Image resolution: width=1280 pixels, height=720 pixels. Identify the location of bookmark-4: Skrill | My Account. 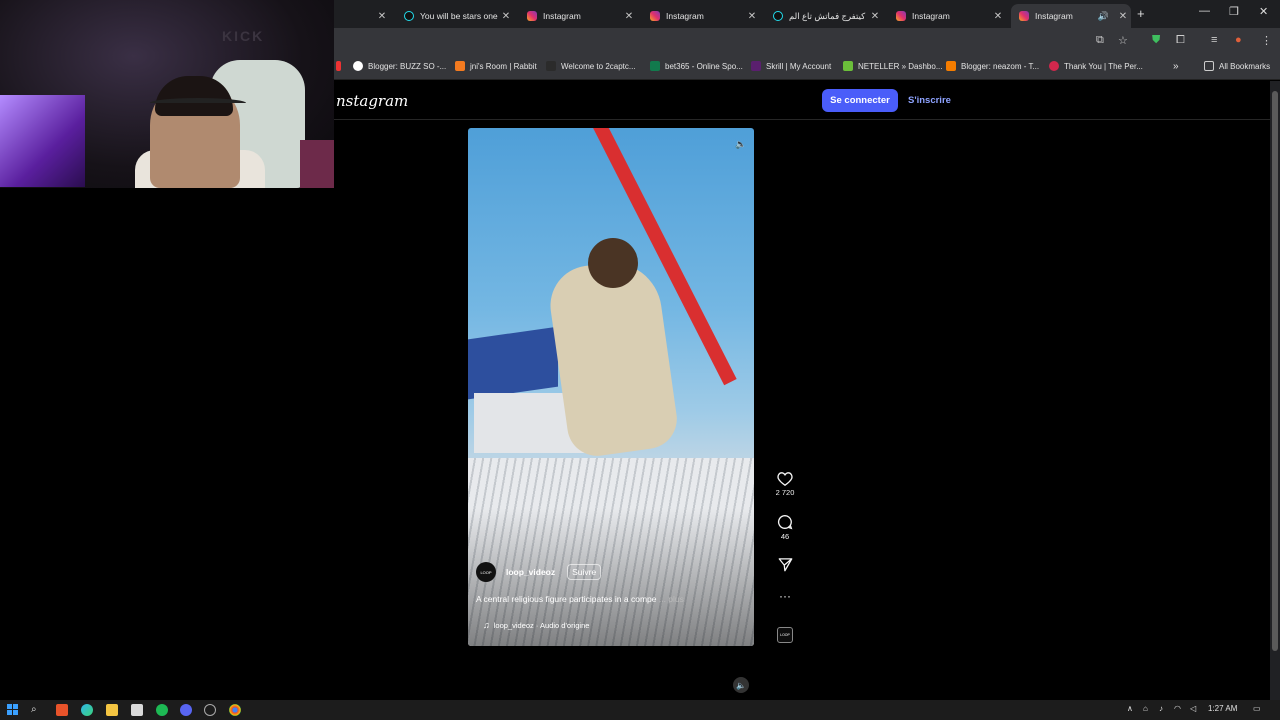
(791, 66).